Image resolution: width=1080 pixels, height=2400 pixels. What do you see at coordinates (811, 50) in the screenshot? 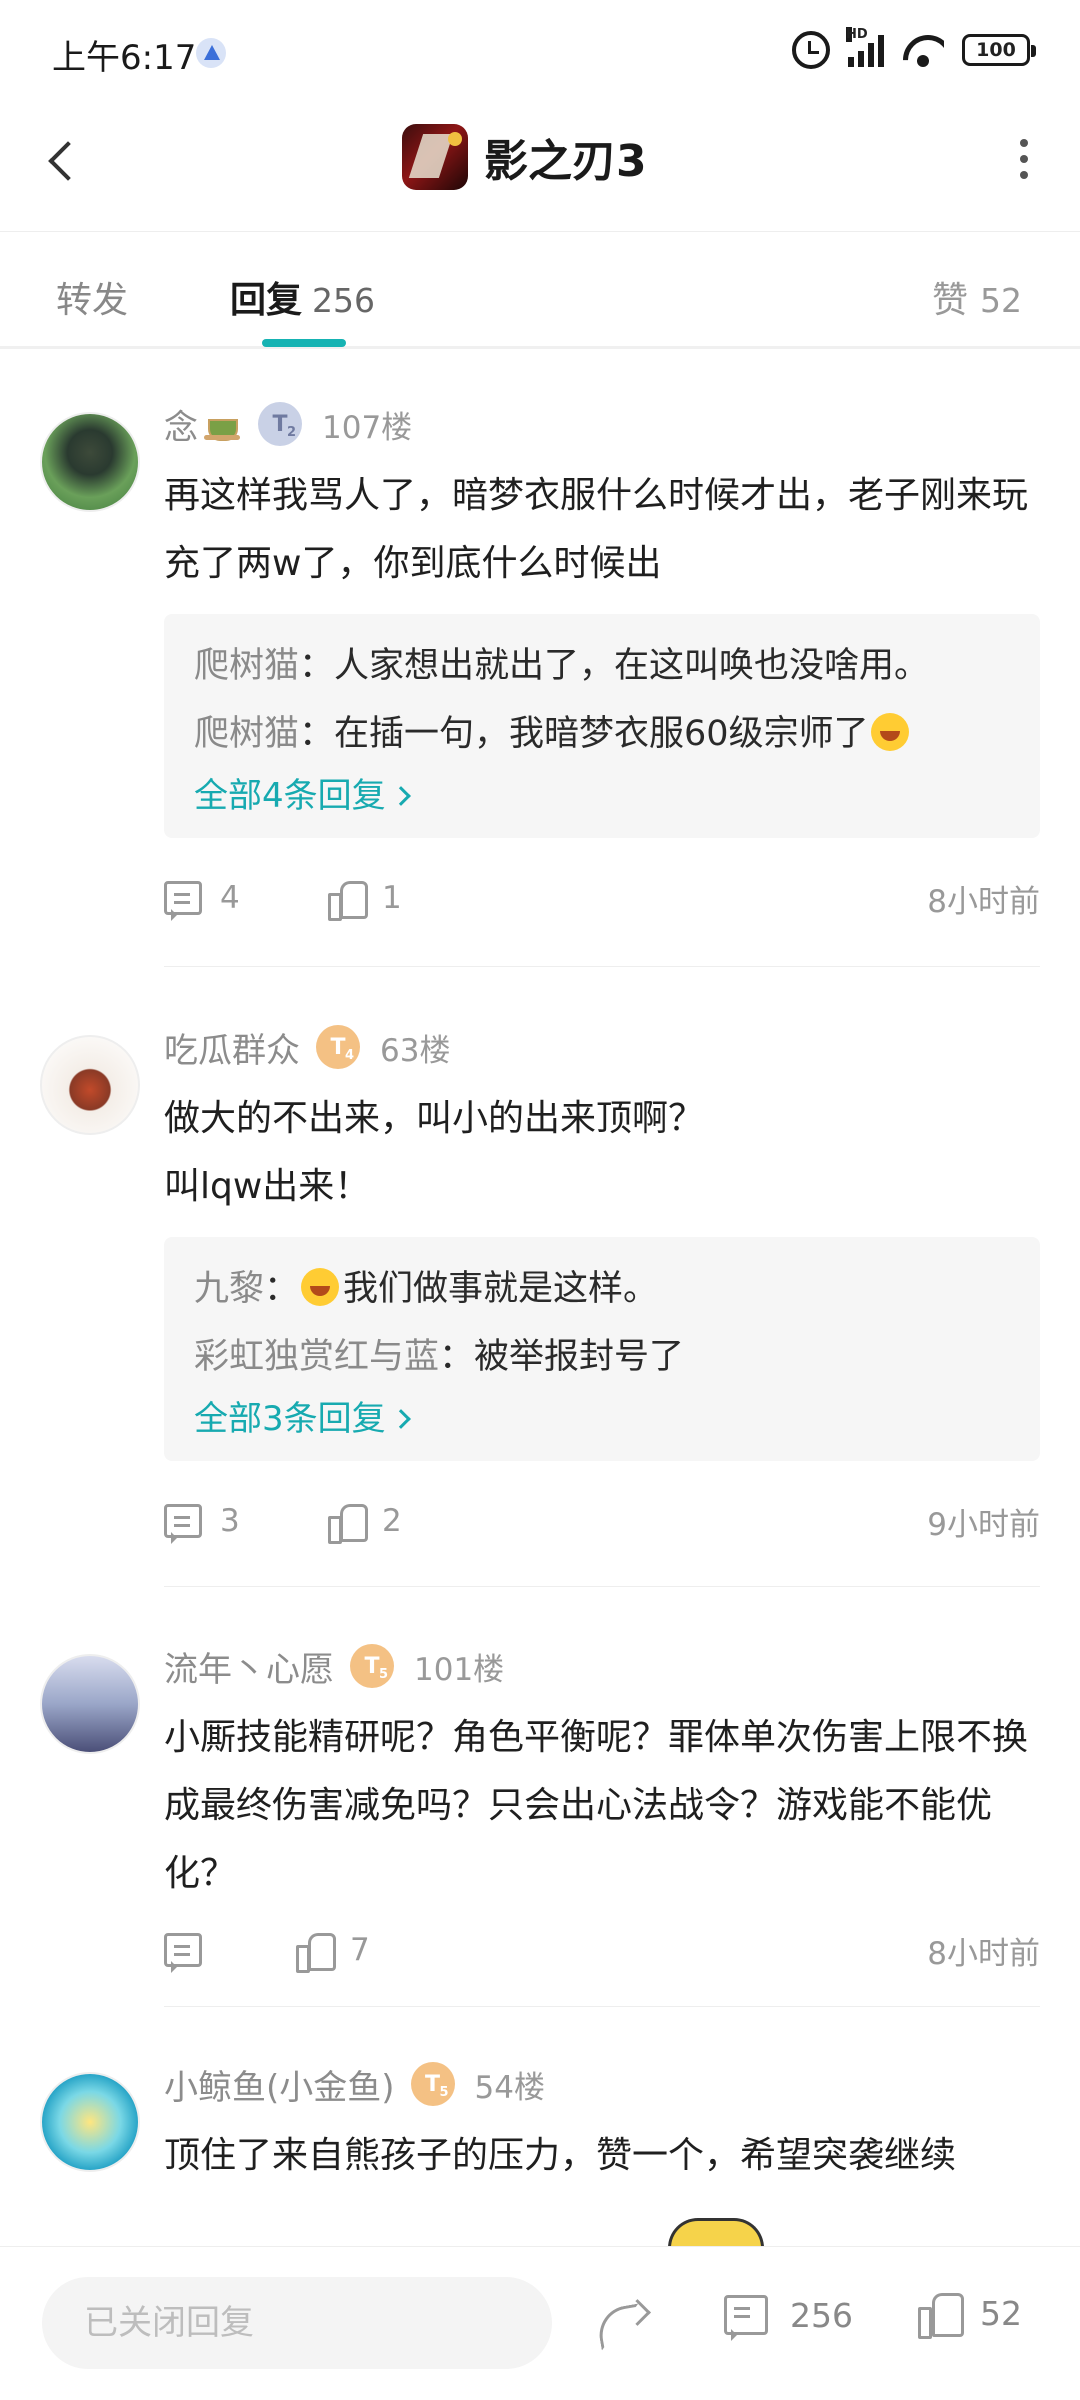
I see `alarm-icon` at bounding box center [811, 50].